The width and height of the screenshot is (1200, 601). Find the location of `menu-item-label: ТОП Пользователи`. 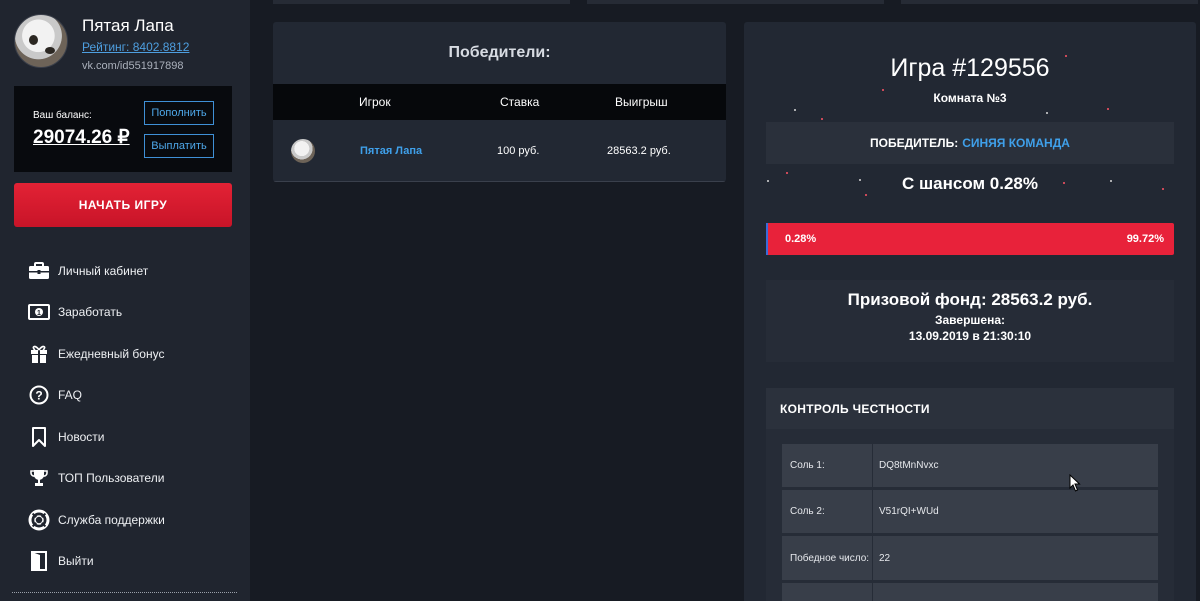

menu-item-label: ТОП Пользователи is located at coordinates (111, 478).